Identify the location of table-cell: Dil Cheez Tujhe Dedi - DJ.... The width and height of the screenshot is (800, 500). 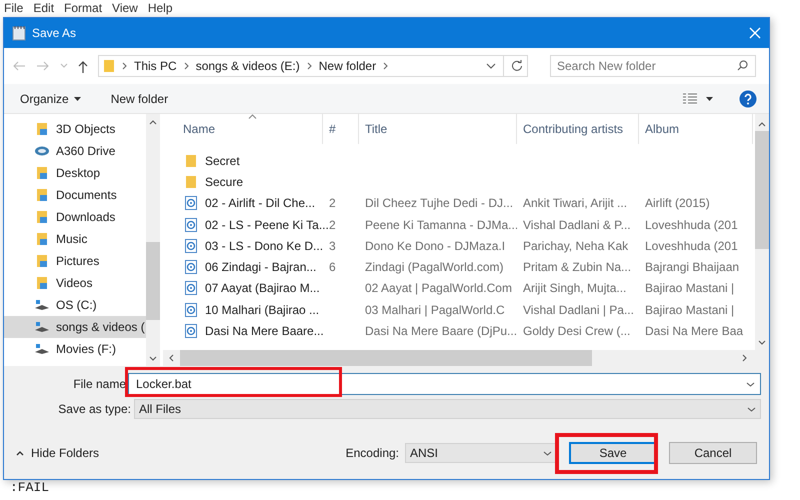
(439, 203).